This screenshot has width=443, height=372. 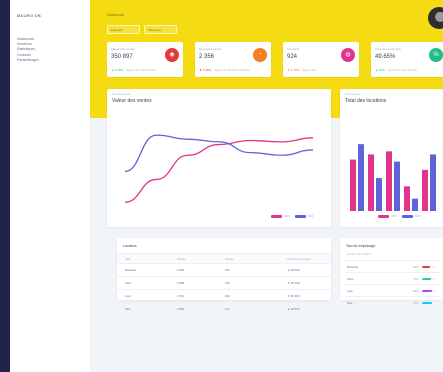 I want to click on table-cell: Marseille, so click(x=131, y=270).